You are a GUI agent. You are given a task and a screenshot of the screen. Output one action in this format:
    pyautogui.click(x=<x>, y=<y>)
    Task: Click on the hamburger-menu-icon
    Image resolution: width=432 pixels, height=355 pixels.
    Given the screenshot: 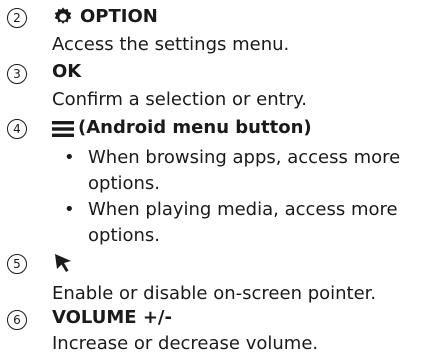 What is the action you would take?
    pyautogui.click(x=63, y=129)
    